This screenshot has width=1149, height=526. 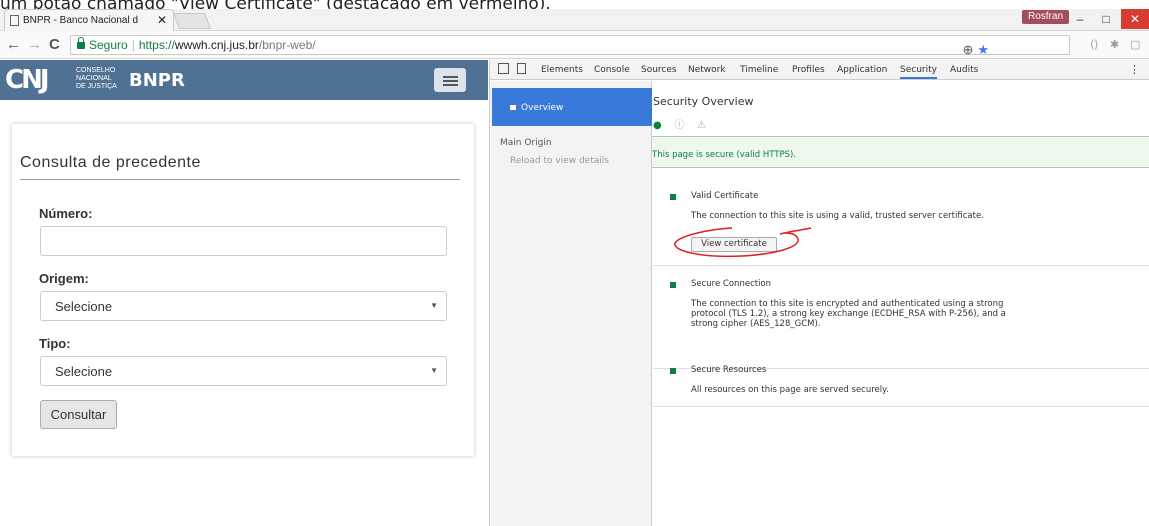 I want to click on tab-profiles: Profiles, so click(x=808, y=70).